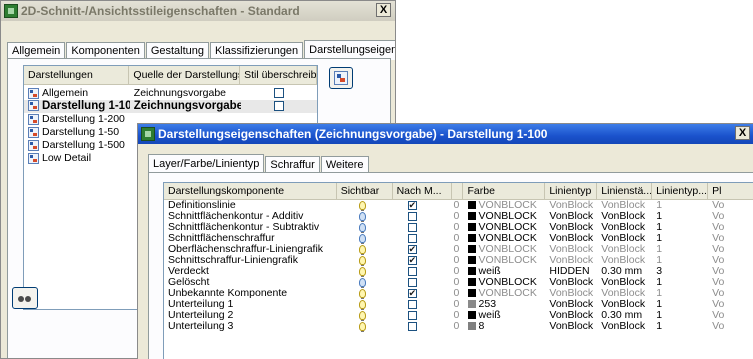 Image resolution: width=753 pixels, height=359 pixels. I want to click on tab-weitere: Weitere, so click(344, 164).